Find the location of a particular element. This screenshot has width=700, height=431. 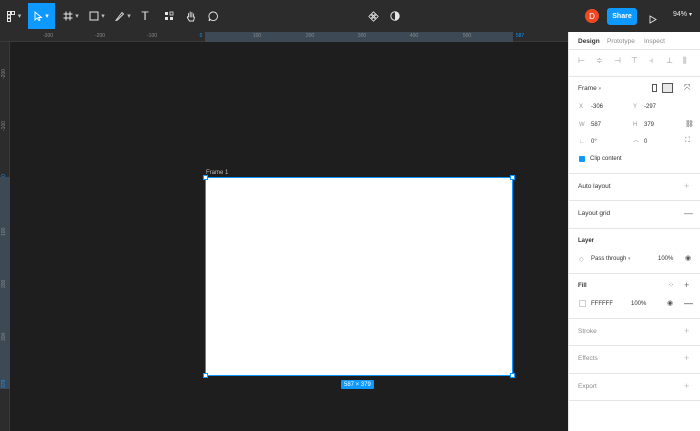

components-button is located at coordinates (373, 16).